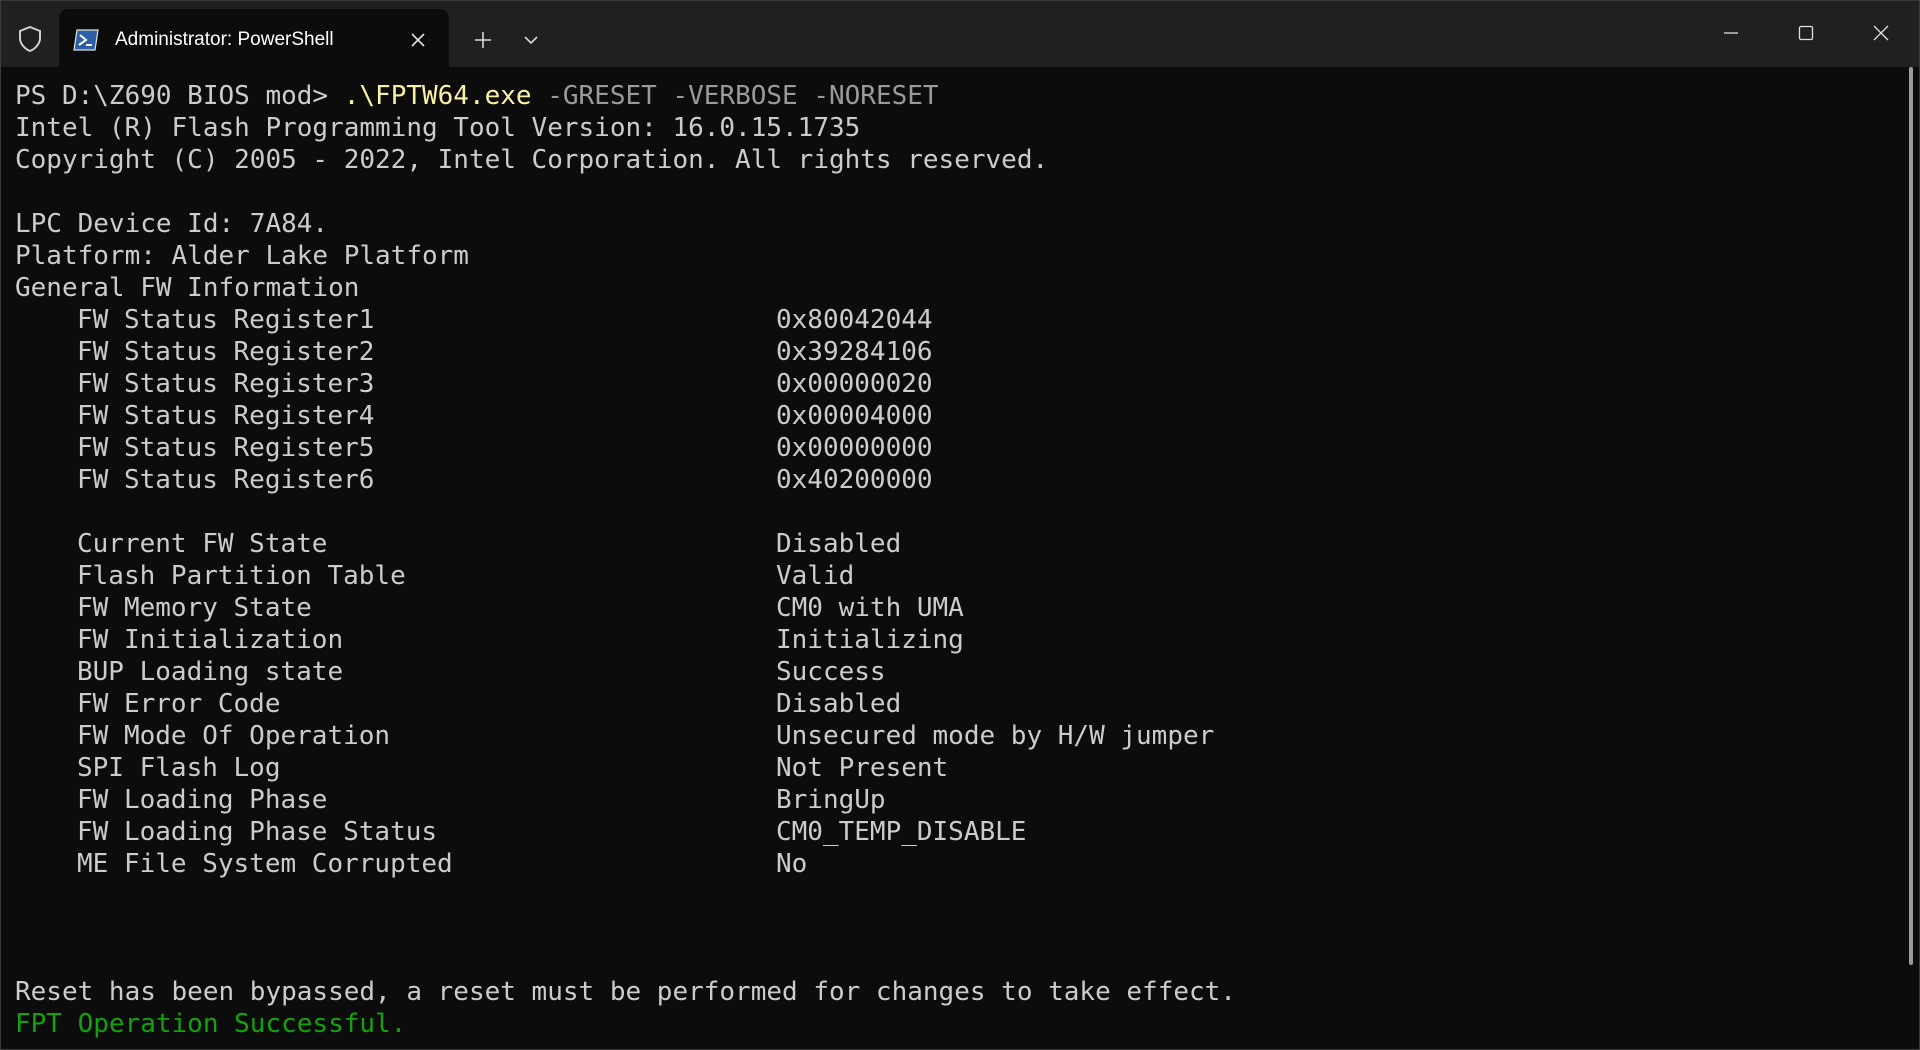  What do you see at coordinates (437, 96) in the screenshot?
I see `command-exe: .\FPTW64.exe` at bounding box center [437, 96].